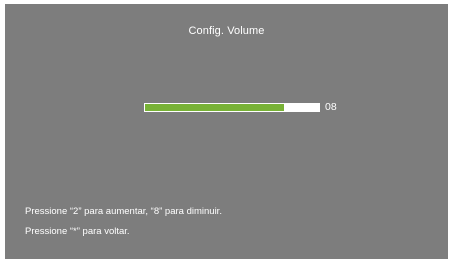 Image resolution: width=453 pixels, height=263 pixels. Describe the element at coordinates (226, 31) in the screenshot. I see `screen-title: Config. Volume` at that location.